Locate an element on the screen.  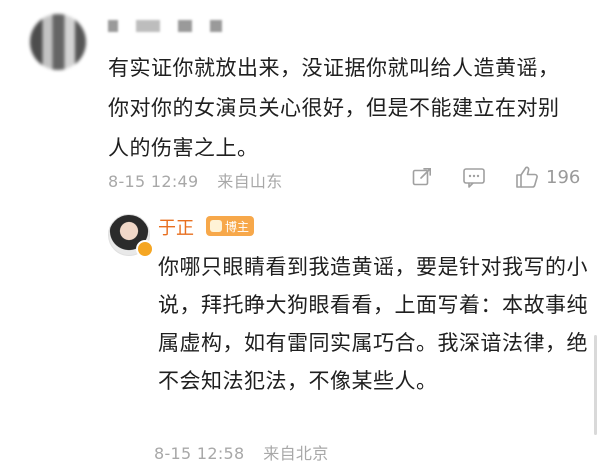
like-icon is located at coordinates (527, 177).